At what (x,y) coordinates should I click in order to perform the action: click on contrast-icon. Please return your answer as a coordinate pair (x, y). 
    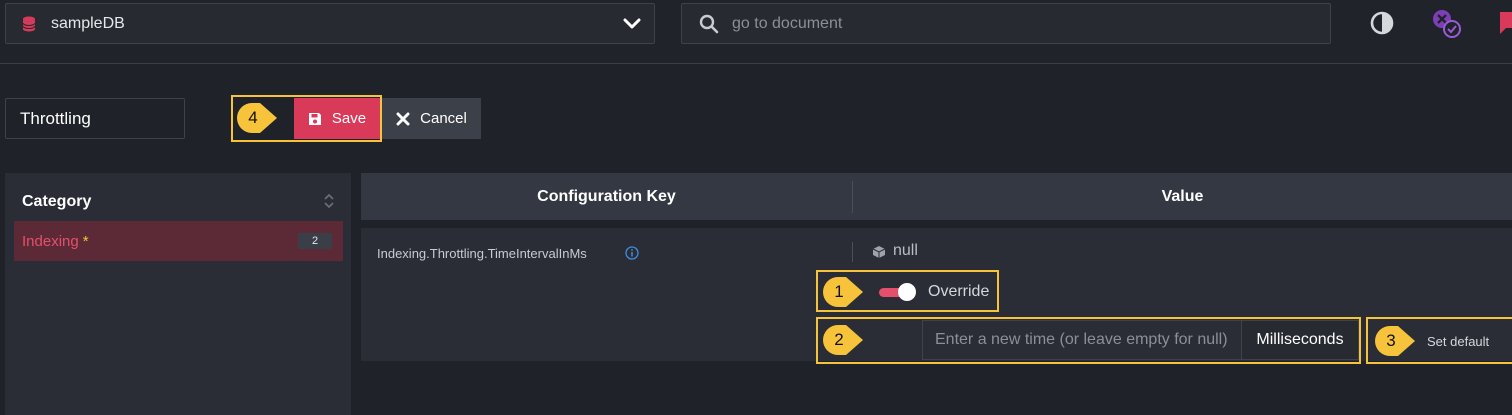
    Looking at the image, I should click on (1382, 23).